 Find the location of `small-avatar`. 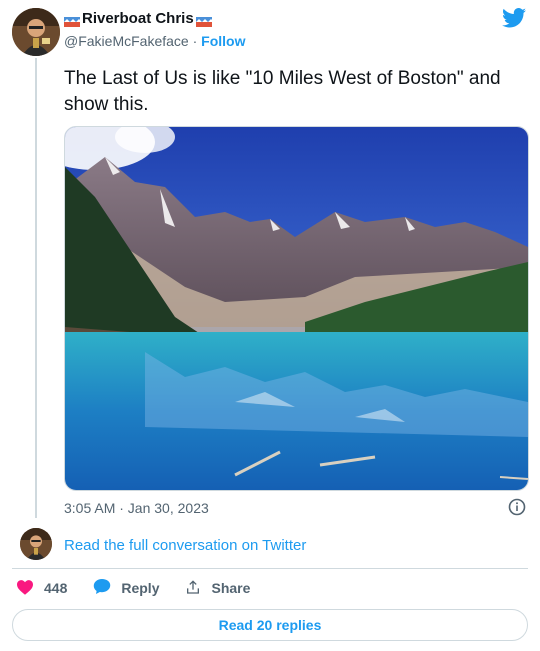

small-avatar is located at coordinates (36, 544).